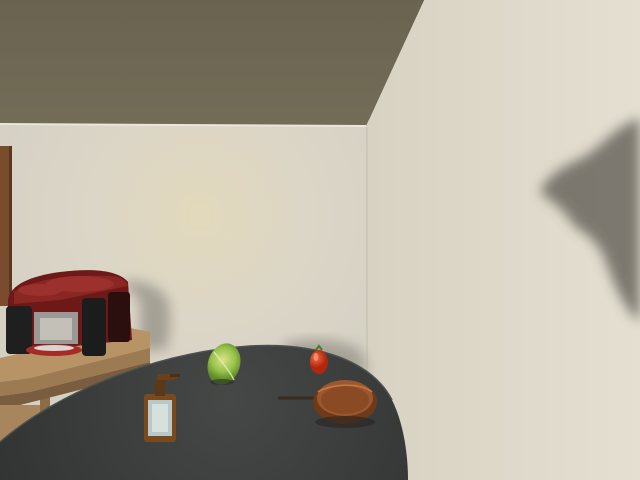 The width and height of the screenshot is (640, 480). What do you see at coordinates (10, 226) in the screenshot?
I see `door-frame-shade` at bounding box center [10, 226].